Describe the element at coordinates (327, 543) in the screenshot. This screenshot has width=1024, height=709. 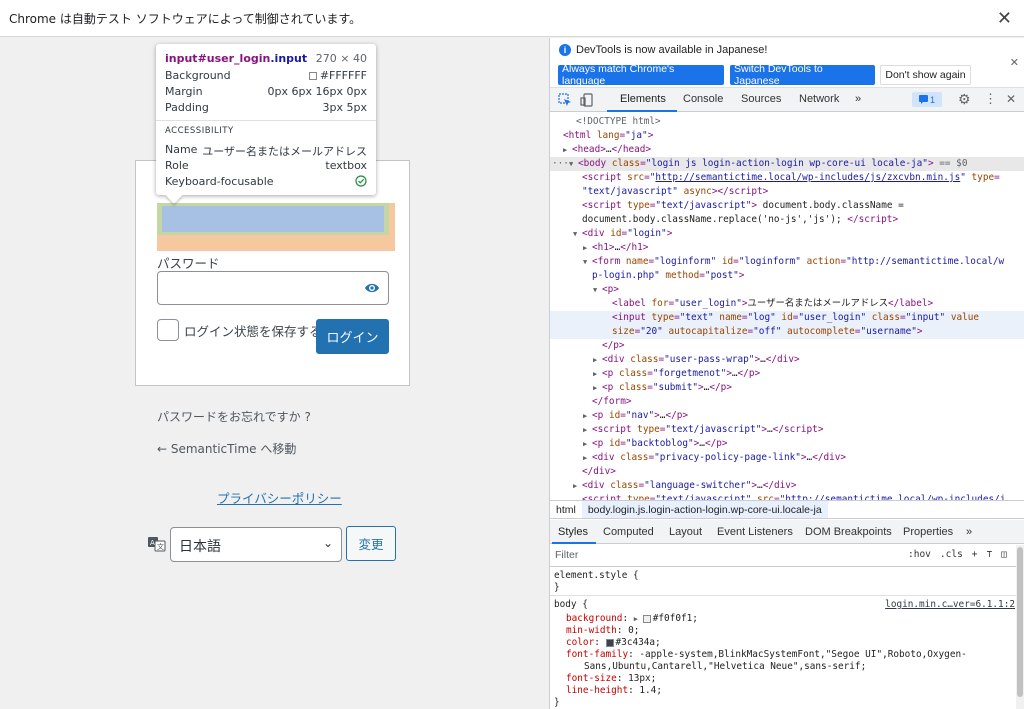
I see `chevron-down-icon: ⌄` at that location.